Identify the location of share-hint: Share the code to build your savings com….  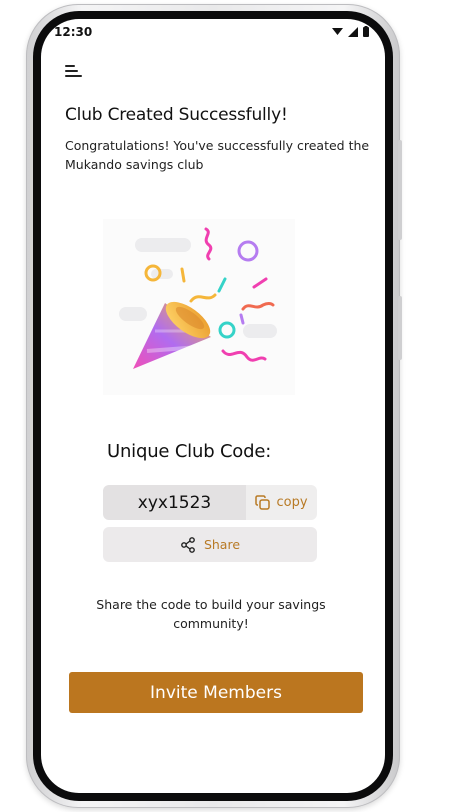
(211, 614).